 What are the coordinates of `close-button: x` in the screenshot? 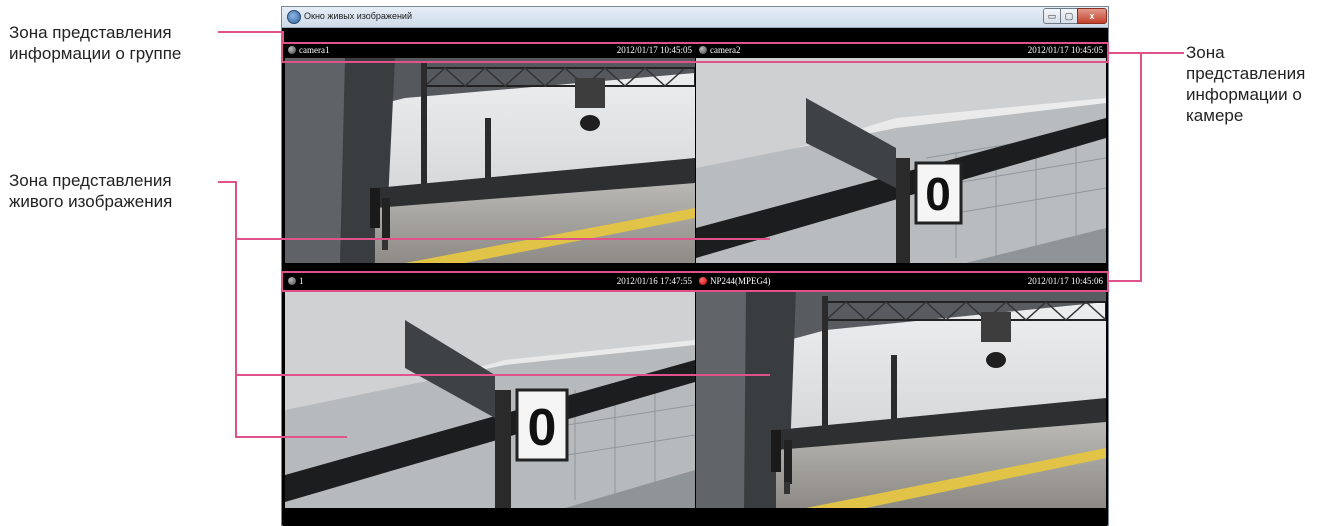 It's located at (1092, 16).